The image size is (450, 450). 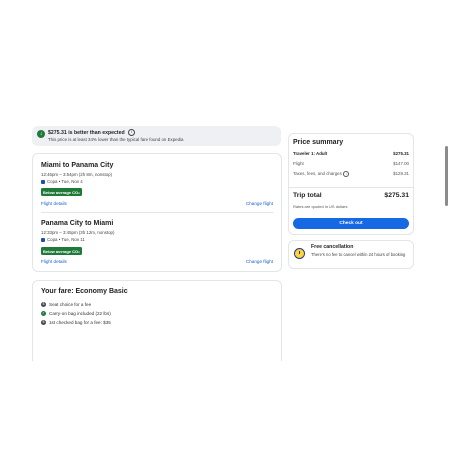 What do you see at coordinates (446, 176) in the screenshot?
I see `scrollbar` at bounding box center [446, 176].